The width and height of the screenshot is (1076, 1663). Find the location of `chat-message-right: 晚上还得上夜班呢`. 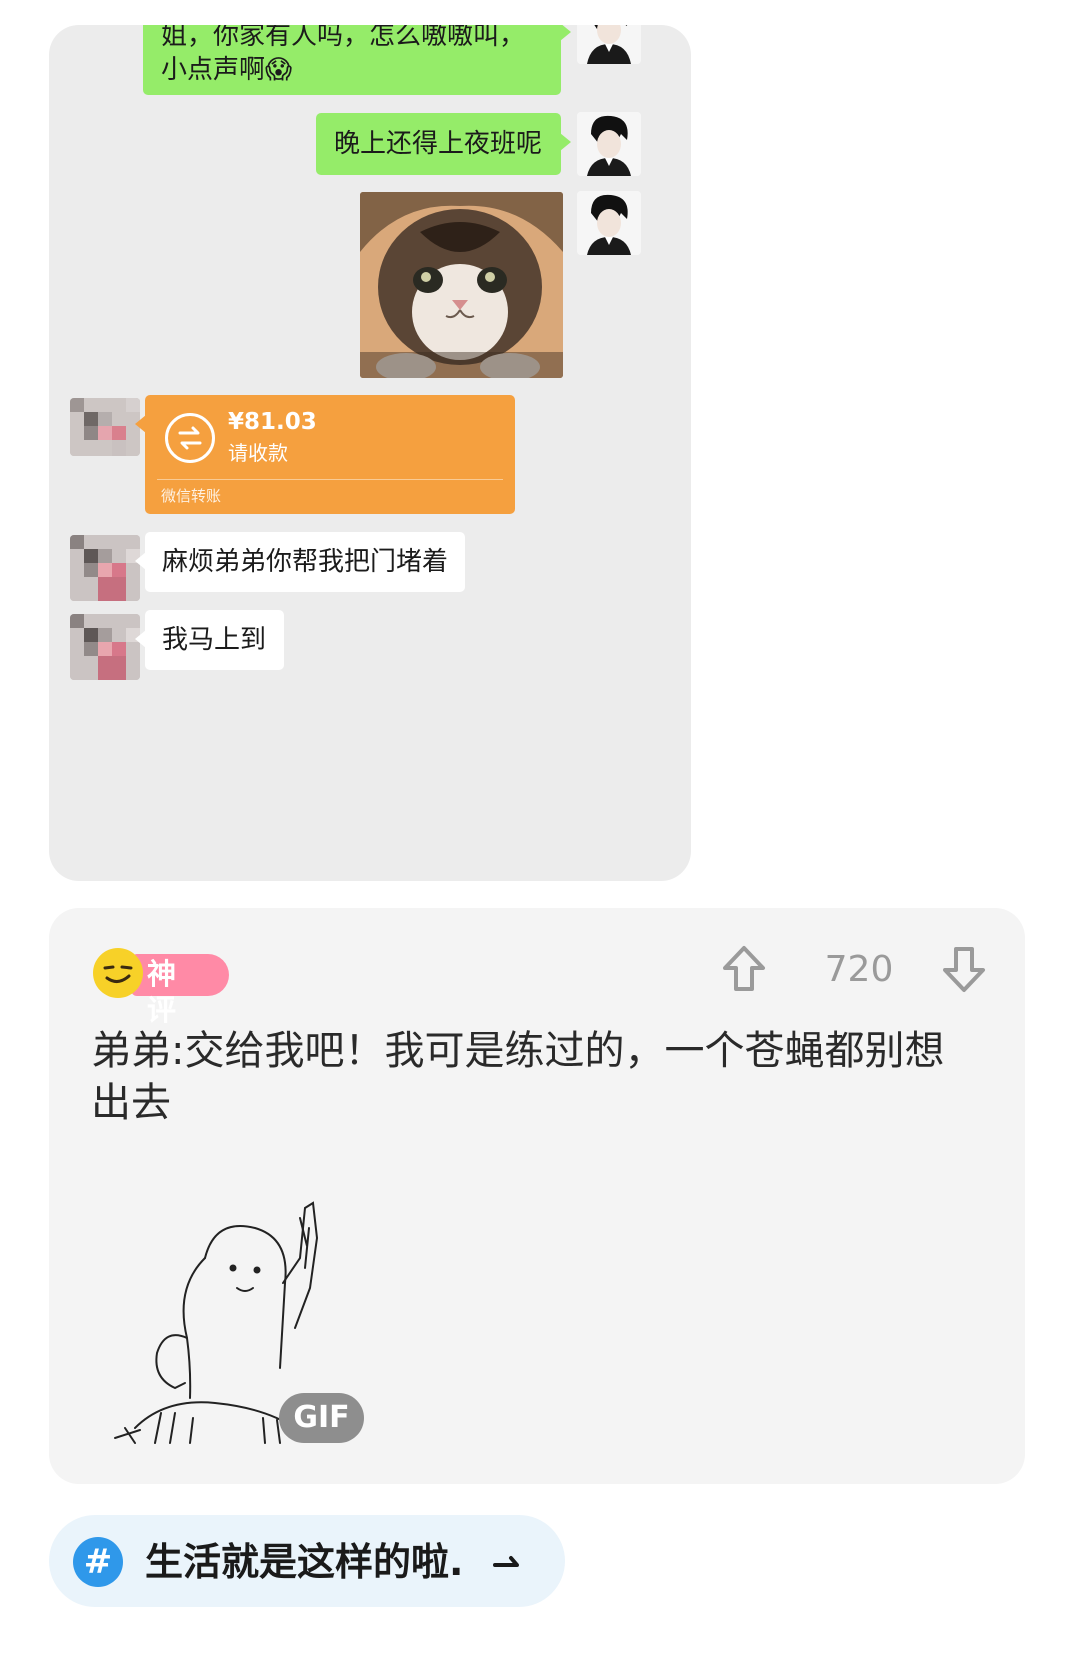

chat-message-right: 晚上还得上夜班呢 is located at coordinates (443, 144).